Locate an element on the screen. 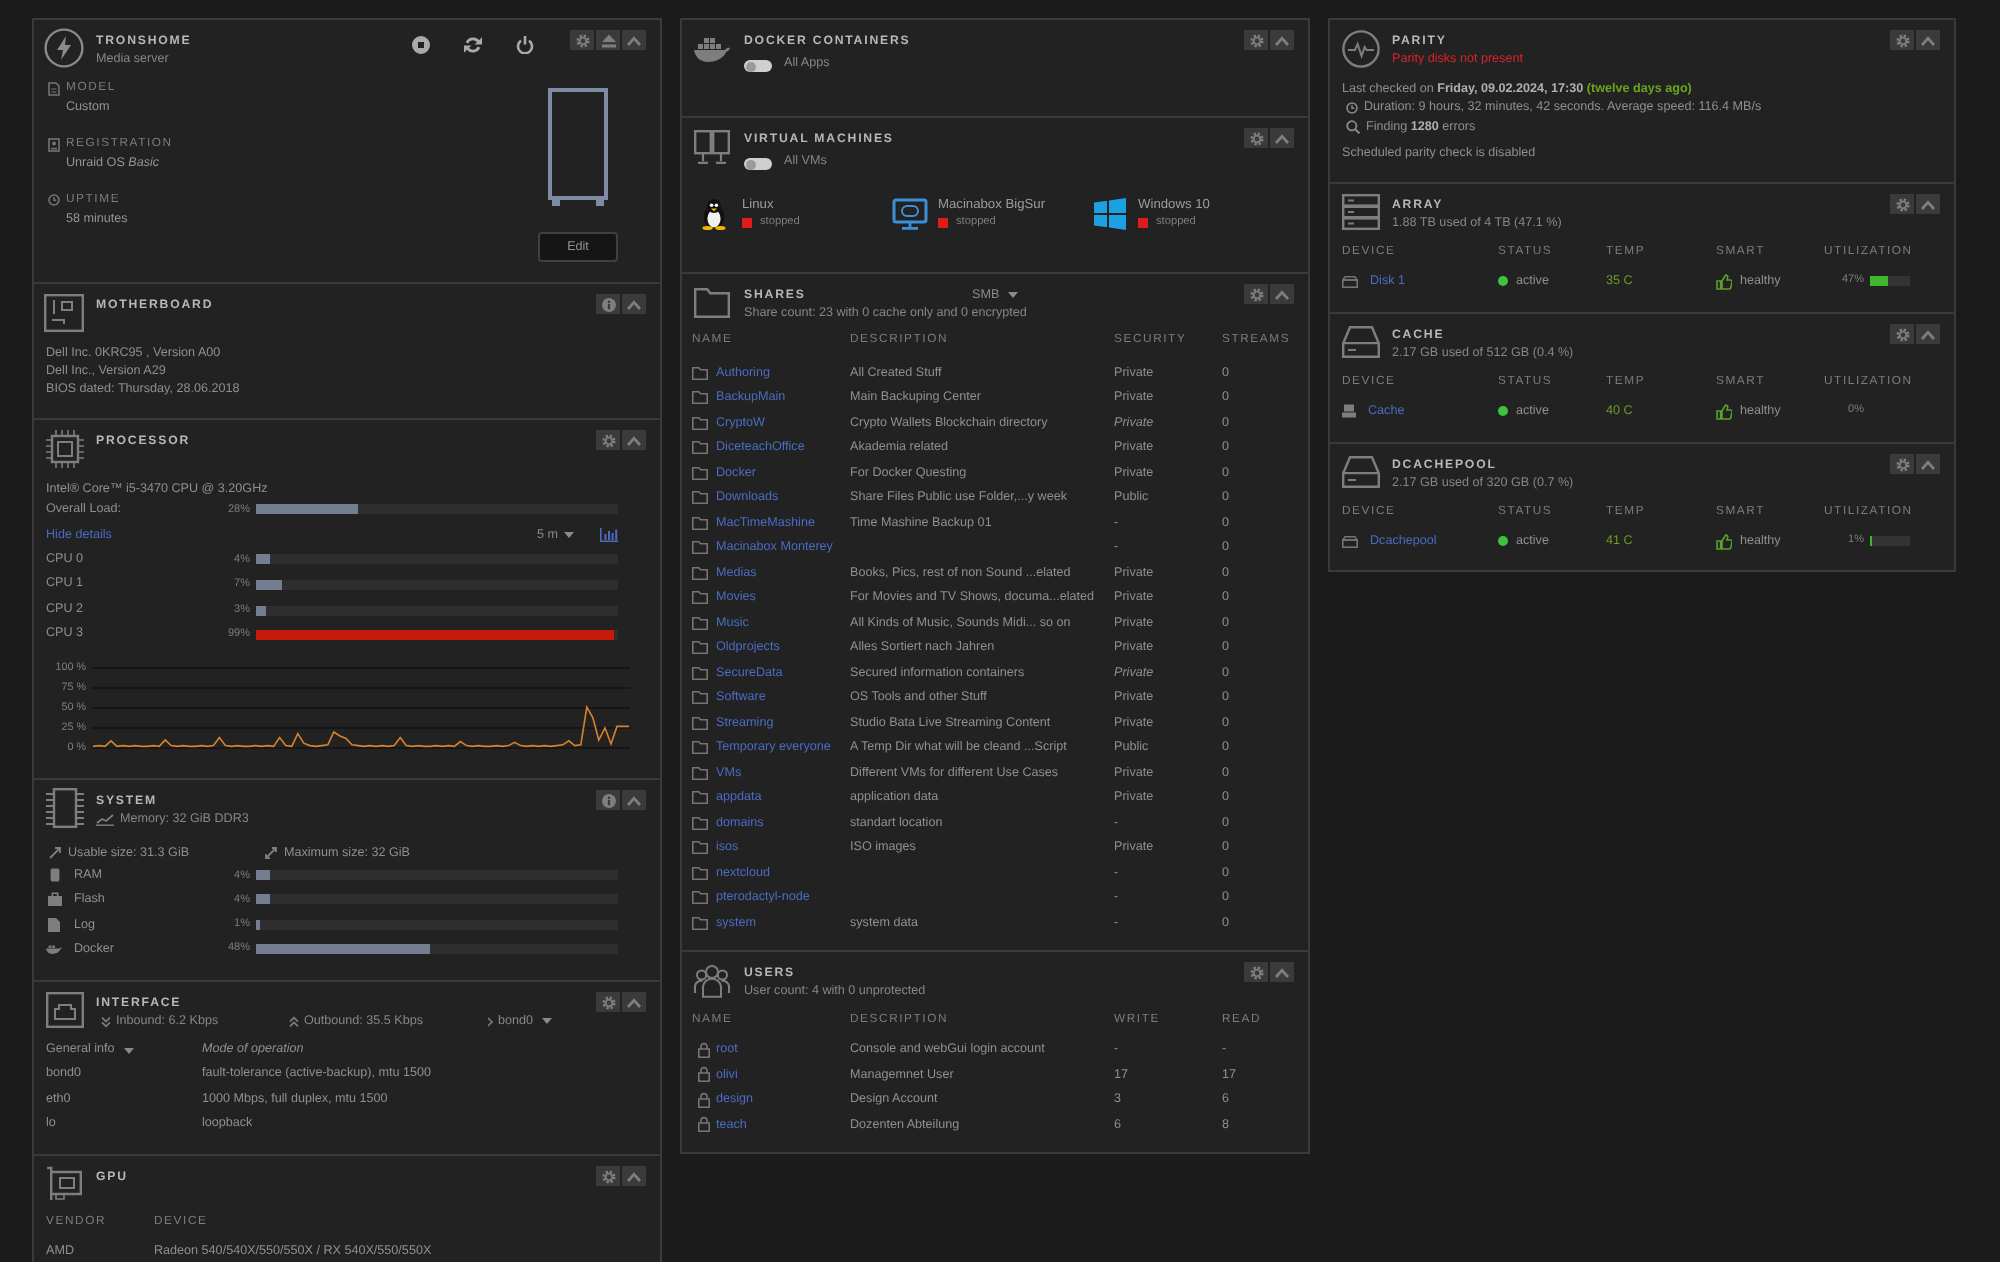 This screenshot has height=1262, width=2000. eject-icon is located at coordinates (608, 40).